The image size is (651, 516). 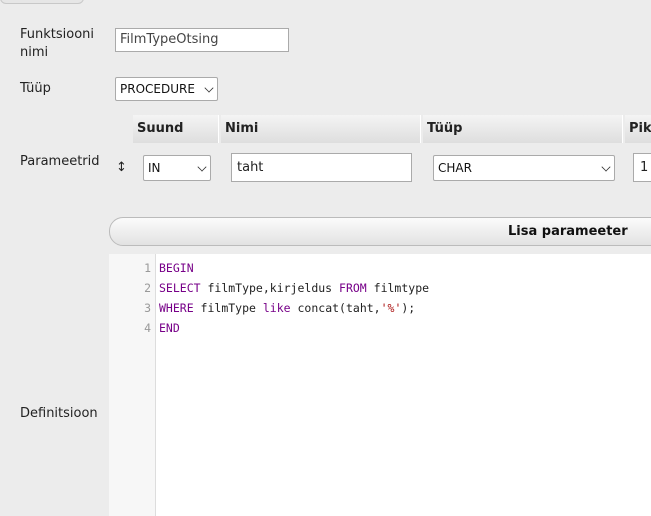 What do you see at coordinates (380, 308) in the screenshot?
I see `code-line: 3 WHERE filmType like concat(taht,'%');` at bounding box center [380, 308].